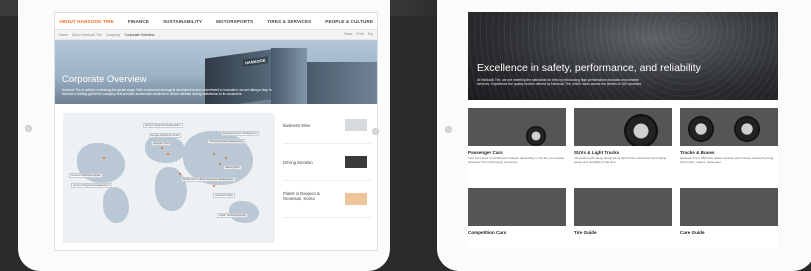 This screenshot has height=271, width=811. What do you see at coordinates (244, 212) in the screenshot?
I see `continent-australia` at bounding box center [244, 212].